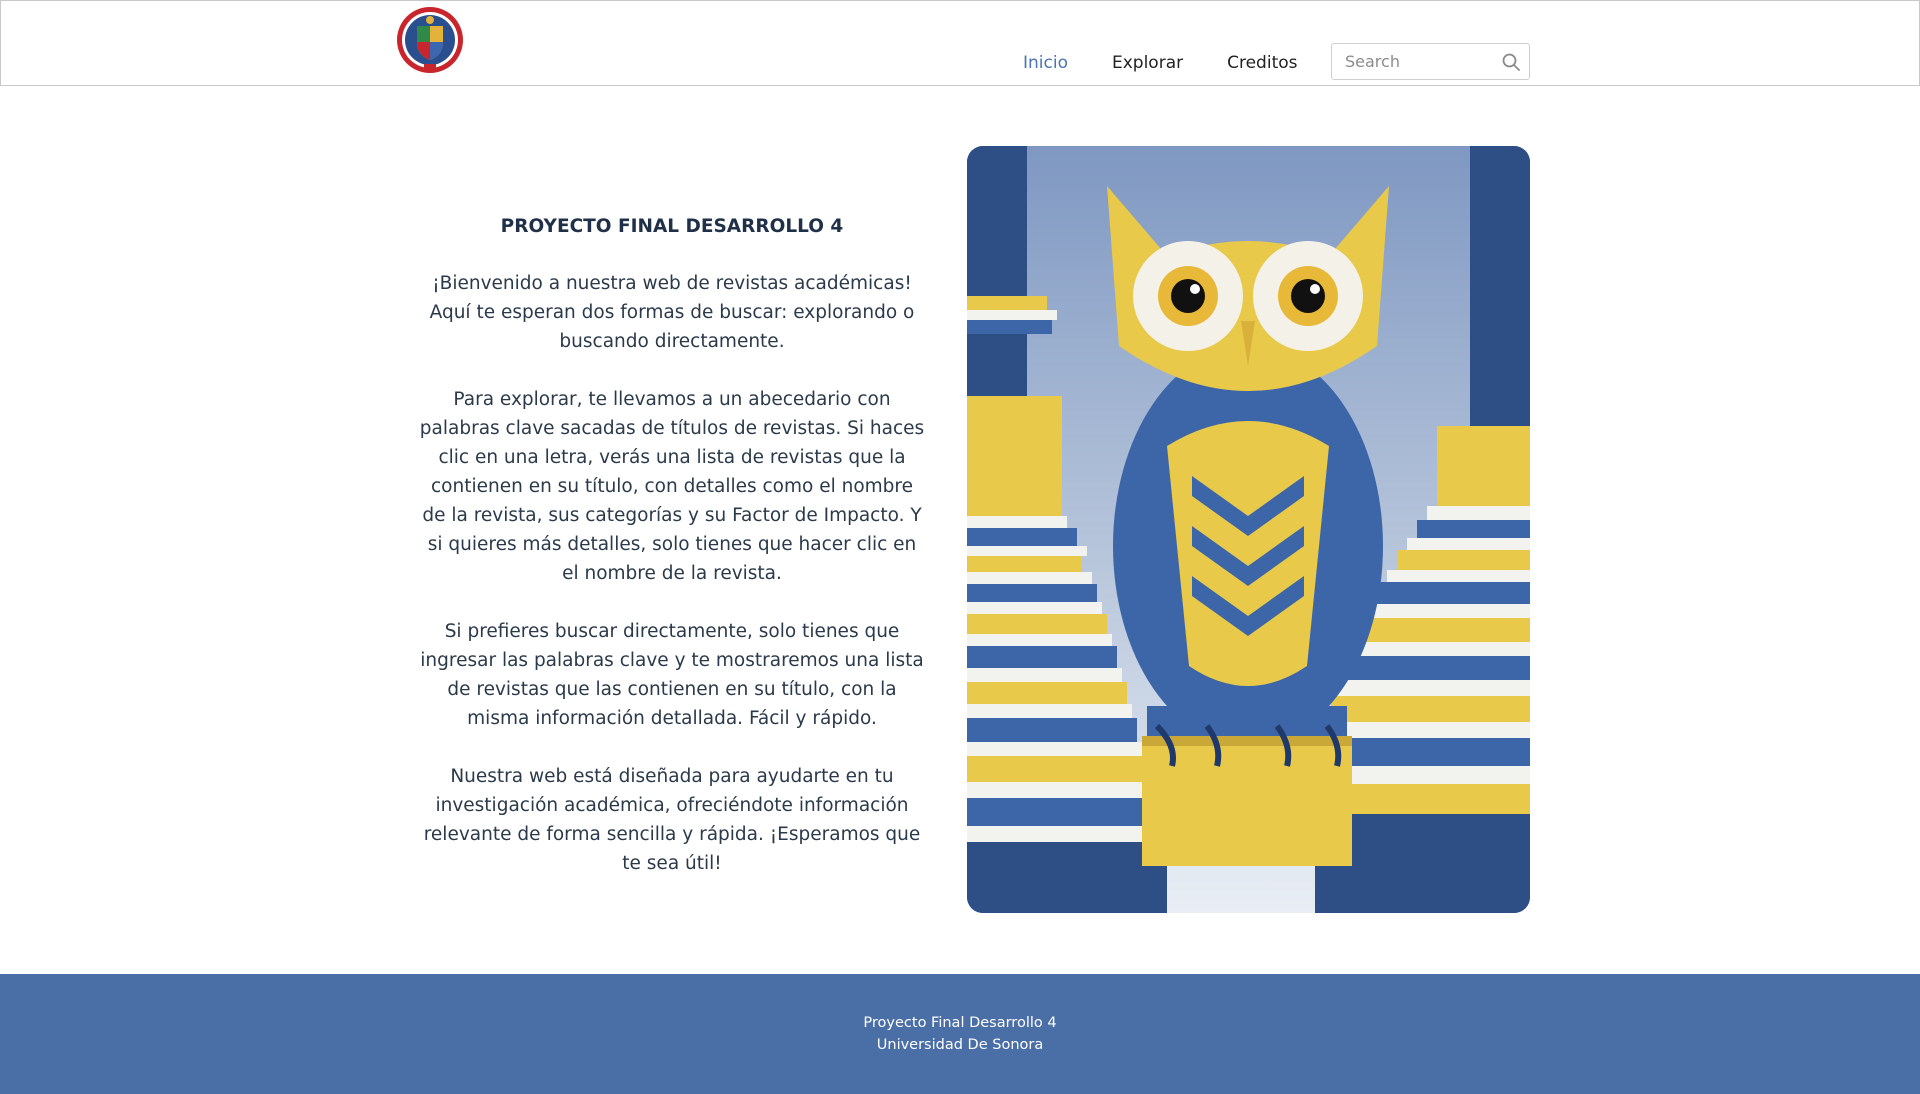 This screenshot has height=1094, width=1920. What do you see at coordinates (1262, 63) in the screenshot?
I see `nav-creditos: Creditos` at bounding box center [1262, 63].